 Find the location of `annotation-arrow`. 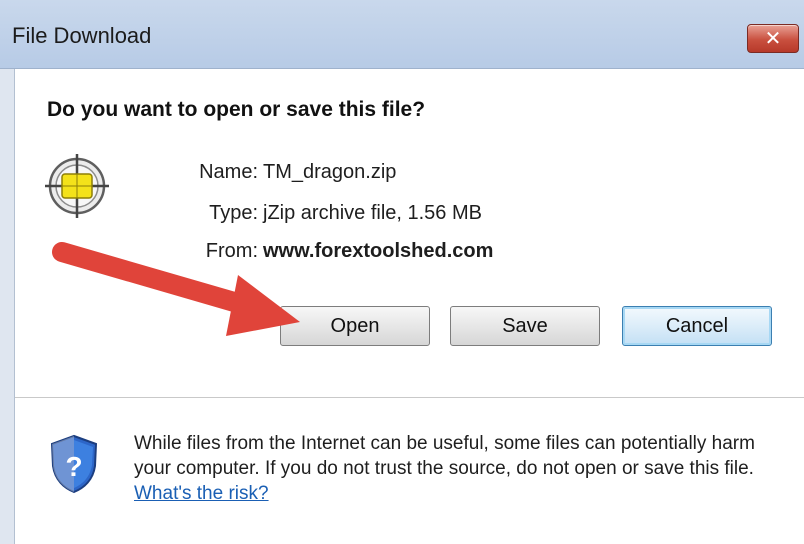

annotation-arrow is located at coordinates (176, 289).